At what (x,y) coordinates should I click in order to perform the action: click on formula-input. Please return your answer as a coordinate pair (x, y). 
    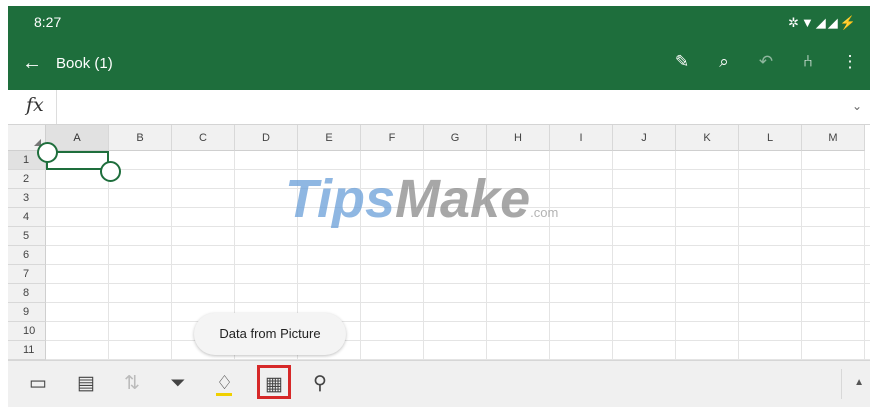
    Looking at the image, I should click on (446, 107).